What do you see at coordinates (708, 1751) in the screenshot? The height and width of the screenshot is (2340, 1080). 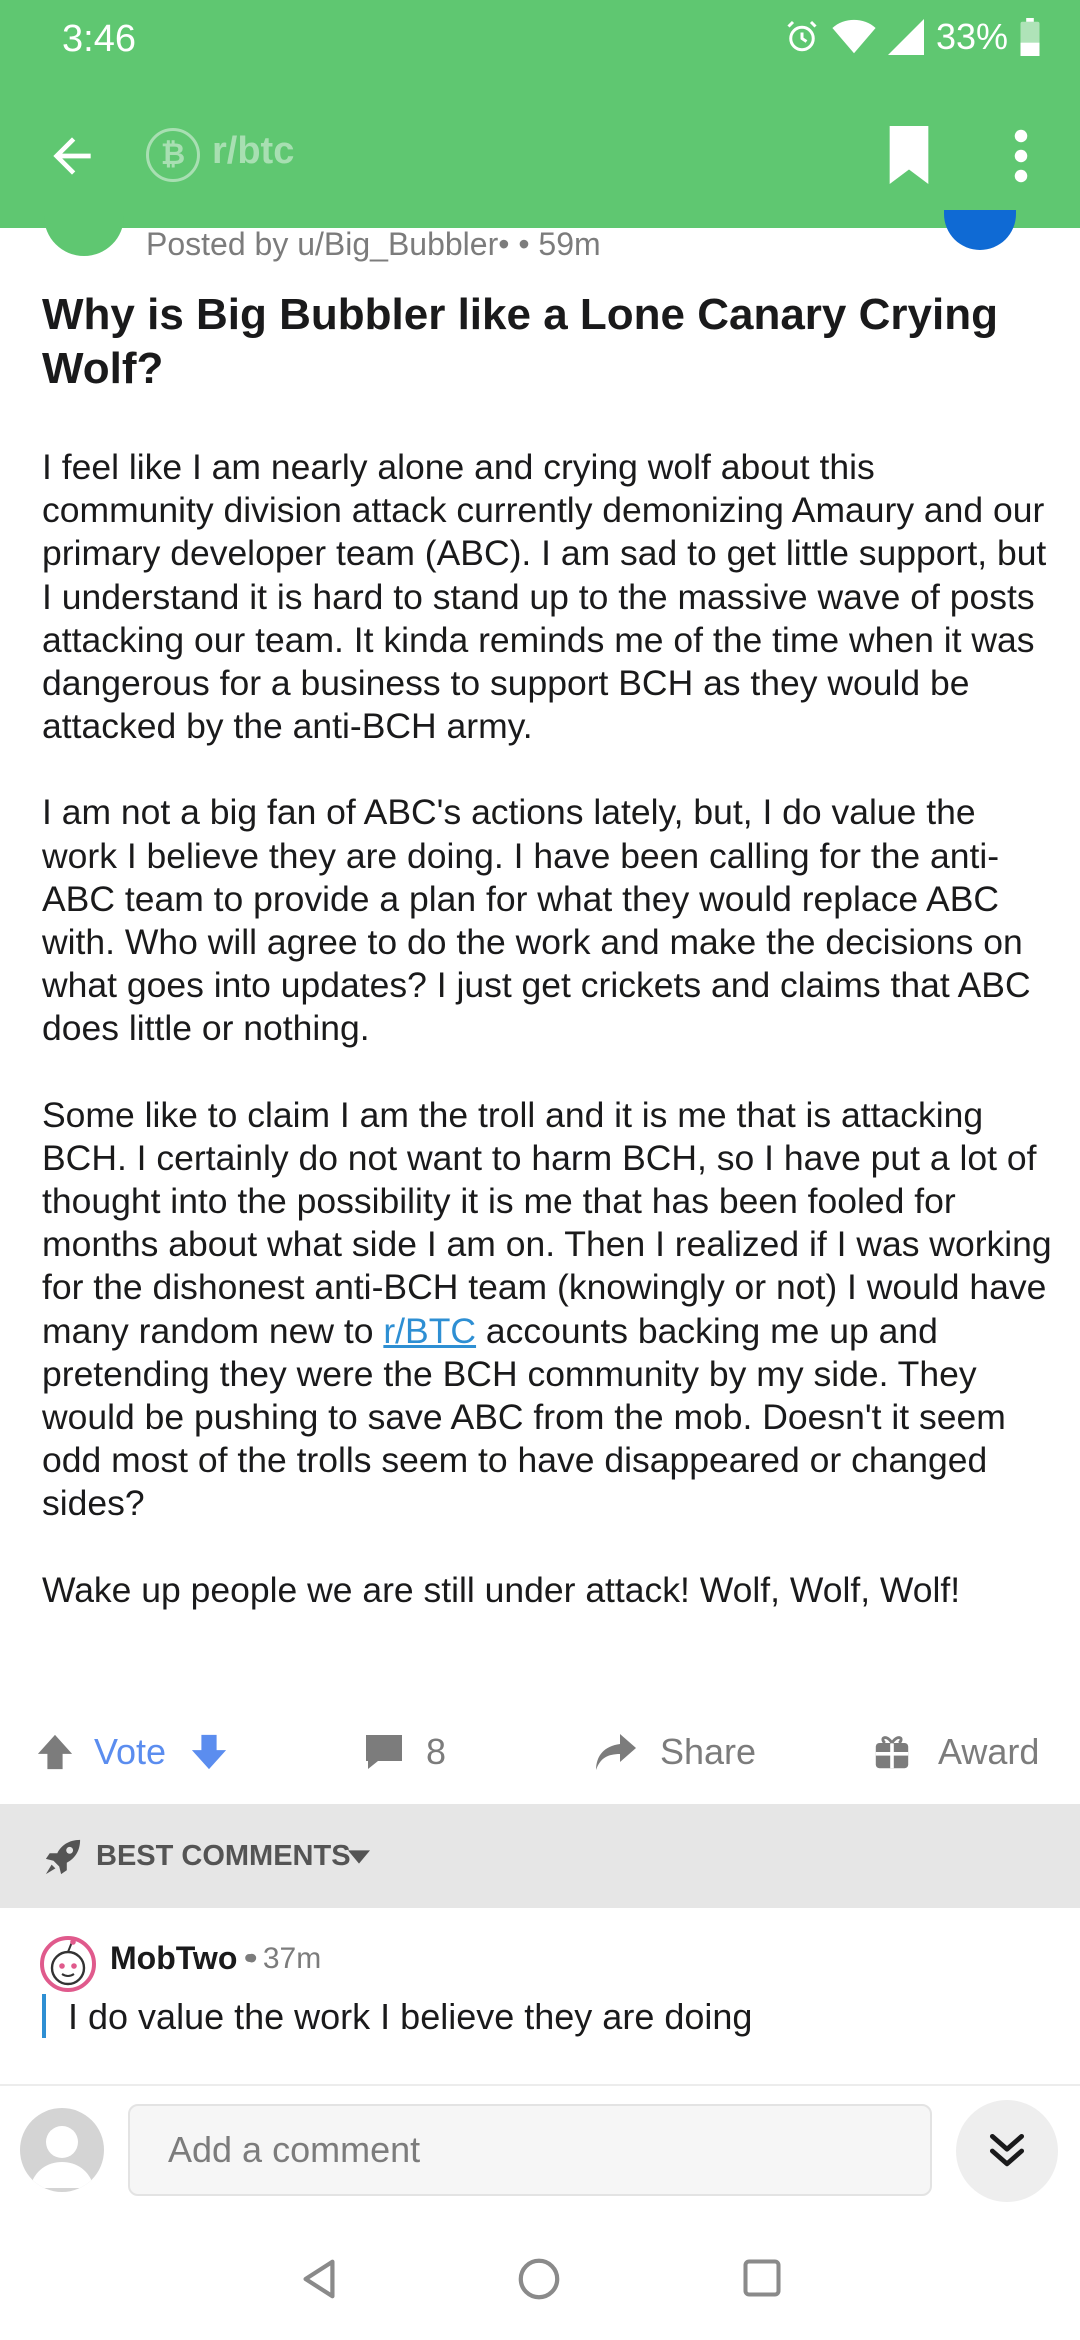 I see `share-label: Share` at bounding box center [708, 1751].